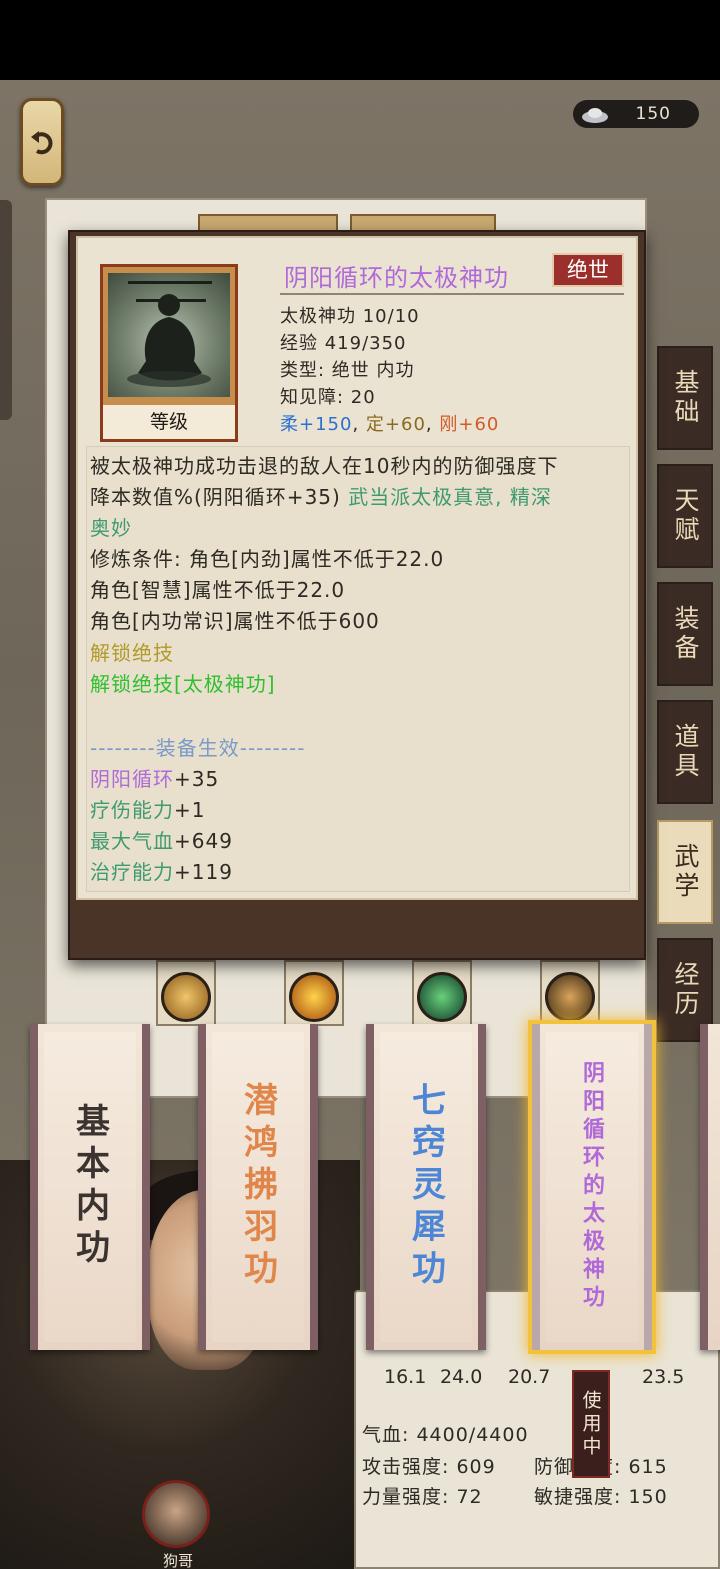 Image resolution: width=720 pixels, height=1569 pixels. Describe the element at coordinates (450, 497) in the screenshot. I see `desc-wudang: 武当派太极真意, 精深` at that location.